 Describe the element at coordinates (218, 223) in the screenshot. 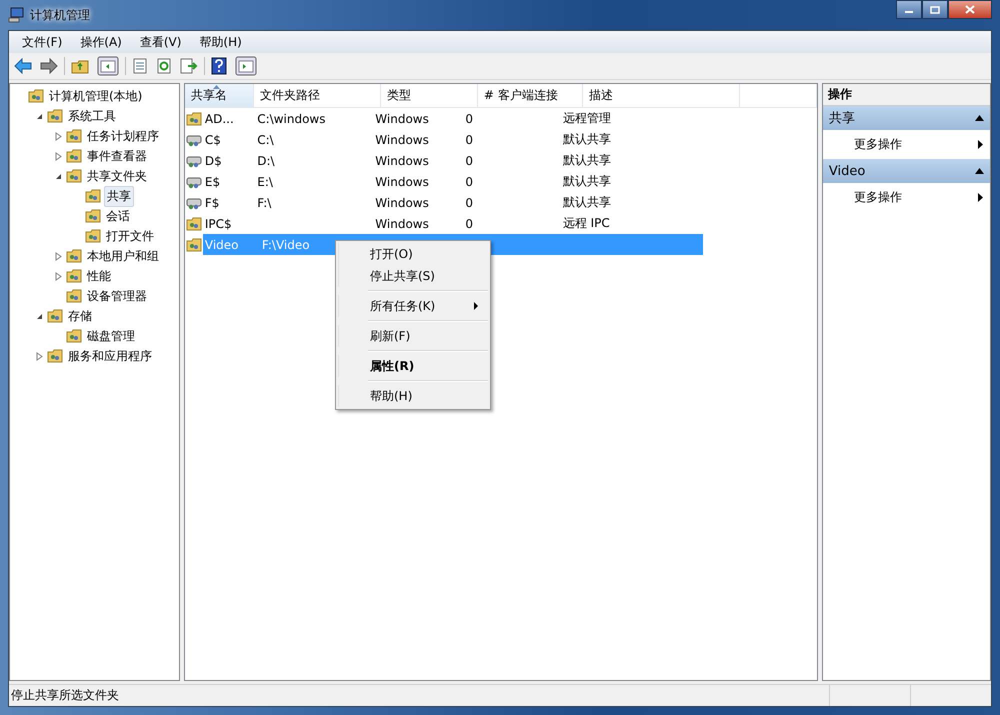

I see `table-cell: IPC$` at that location.